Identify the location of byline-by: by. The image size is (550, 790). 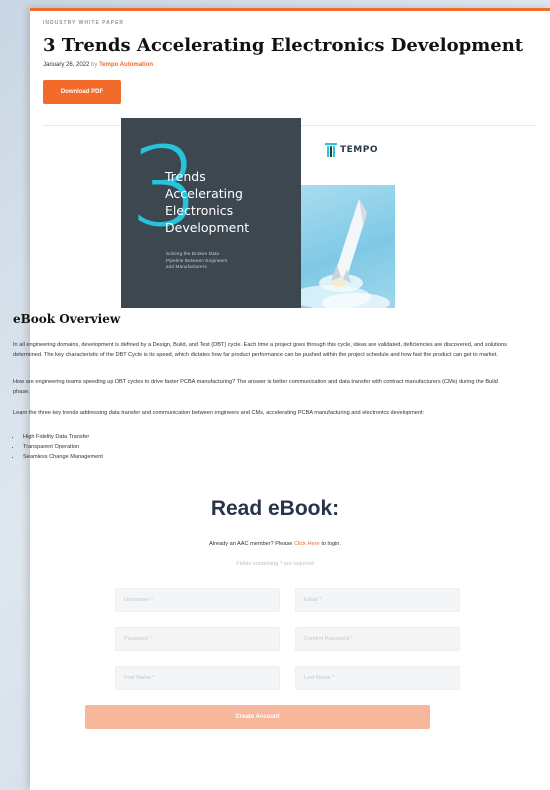
(94, 65).